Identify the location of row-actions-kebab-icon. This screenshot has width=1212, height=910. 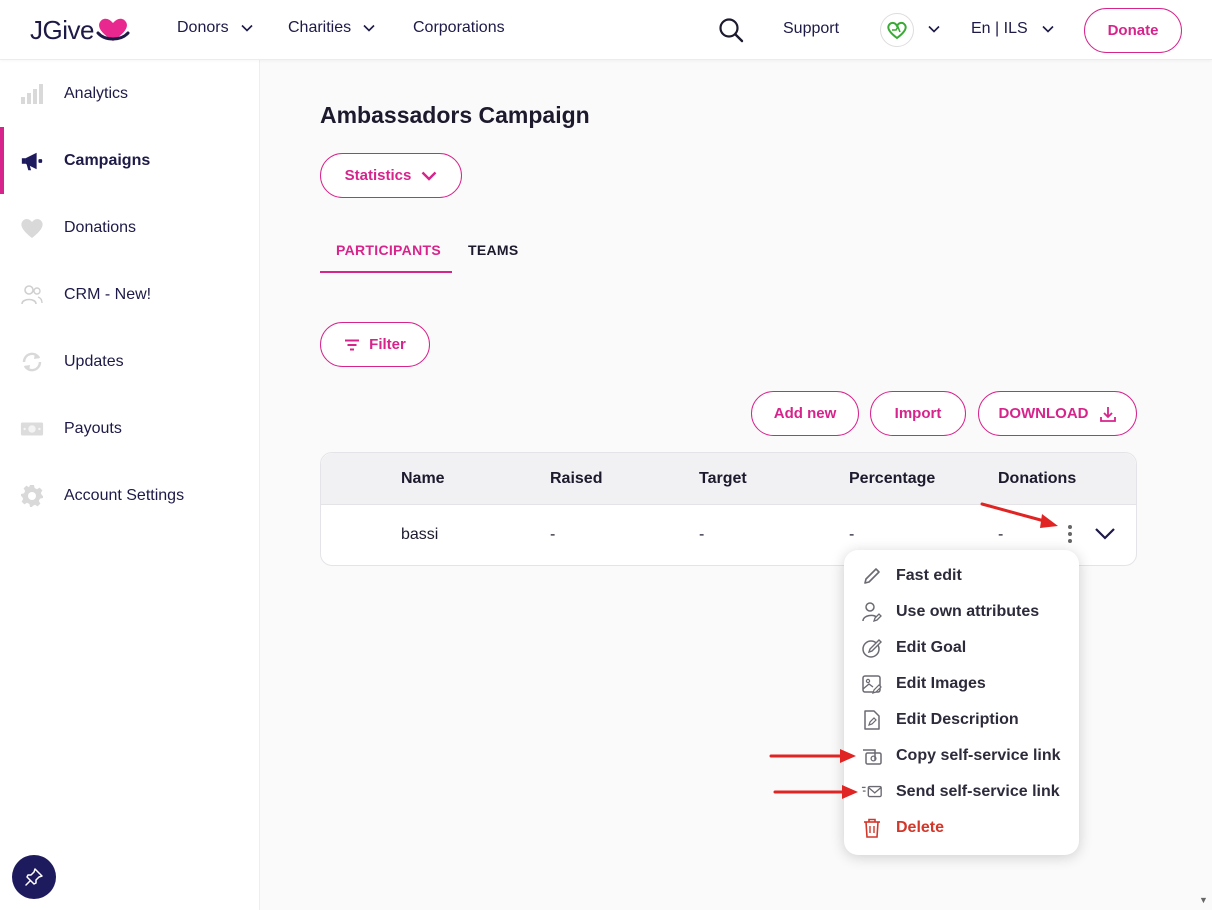
(1070, 534).